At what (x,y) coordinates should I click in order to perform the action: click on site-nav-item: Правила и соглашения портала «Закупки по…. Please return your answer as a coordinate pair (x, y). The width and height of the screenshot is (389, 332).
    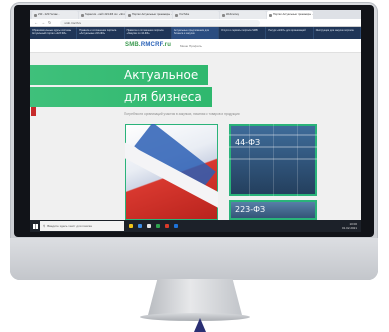
    Looking at the image, I should click on (148, 33).